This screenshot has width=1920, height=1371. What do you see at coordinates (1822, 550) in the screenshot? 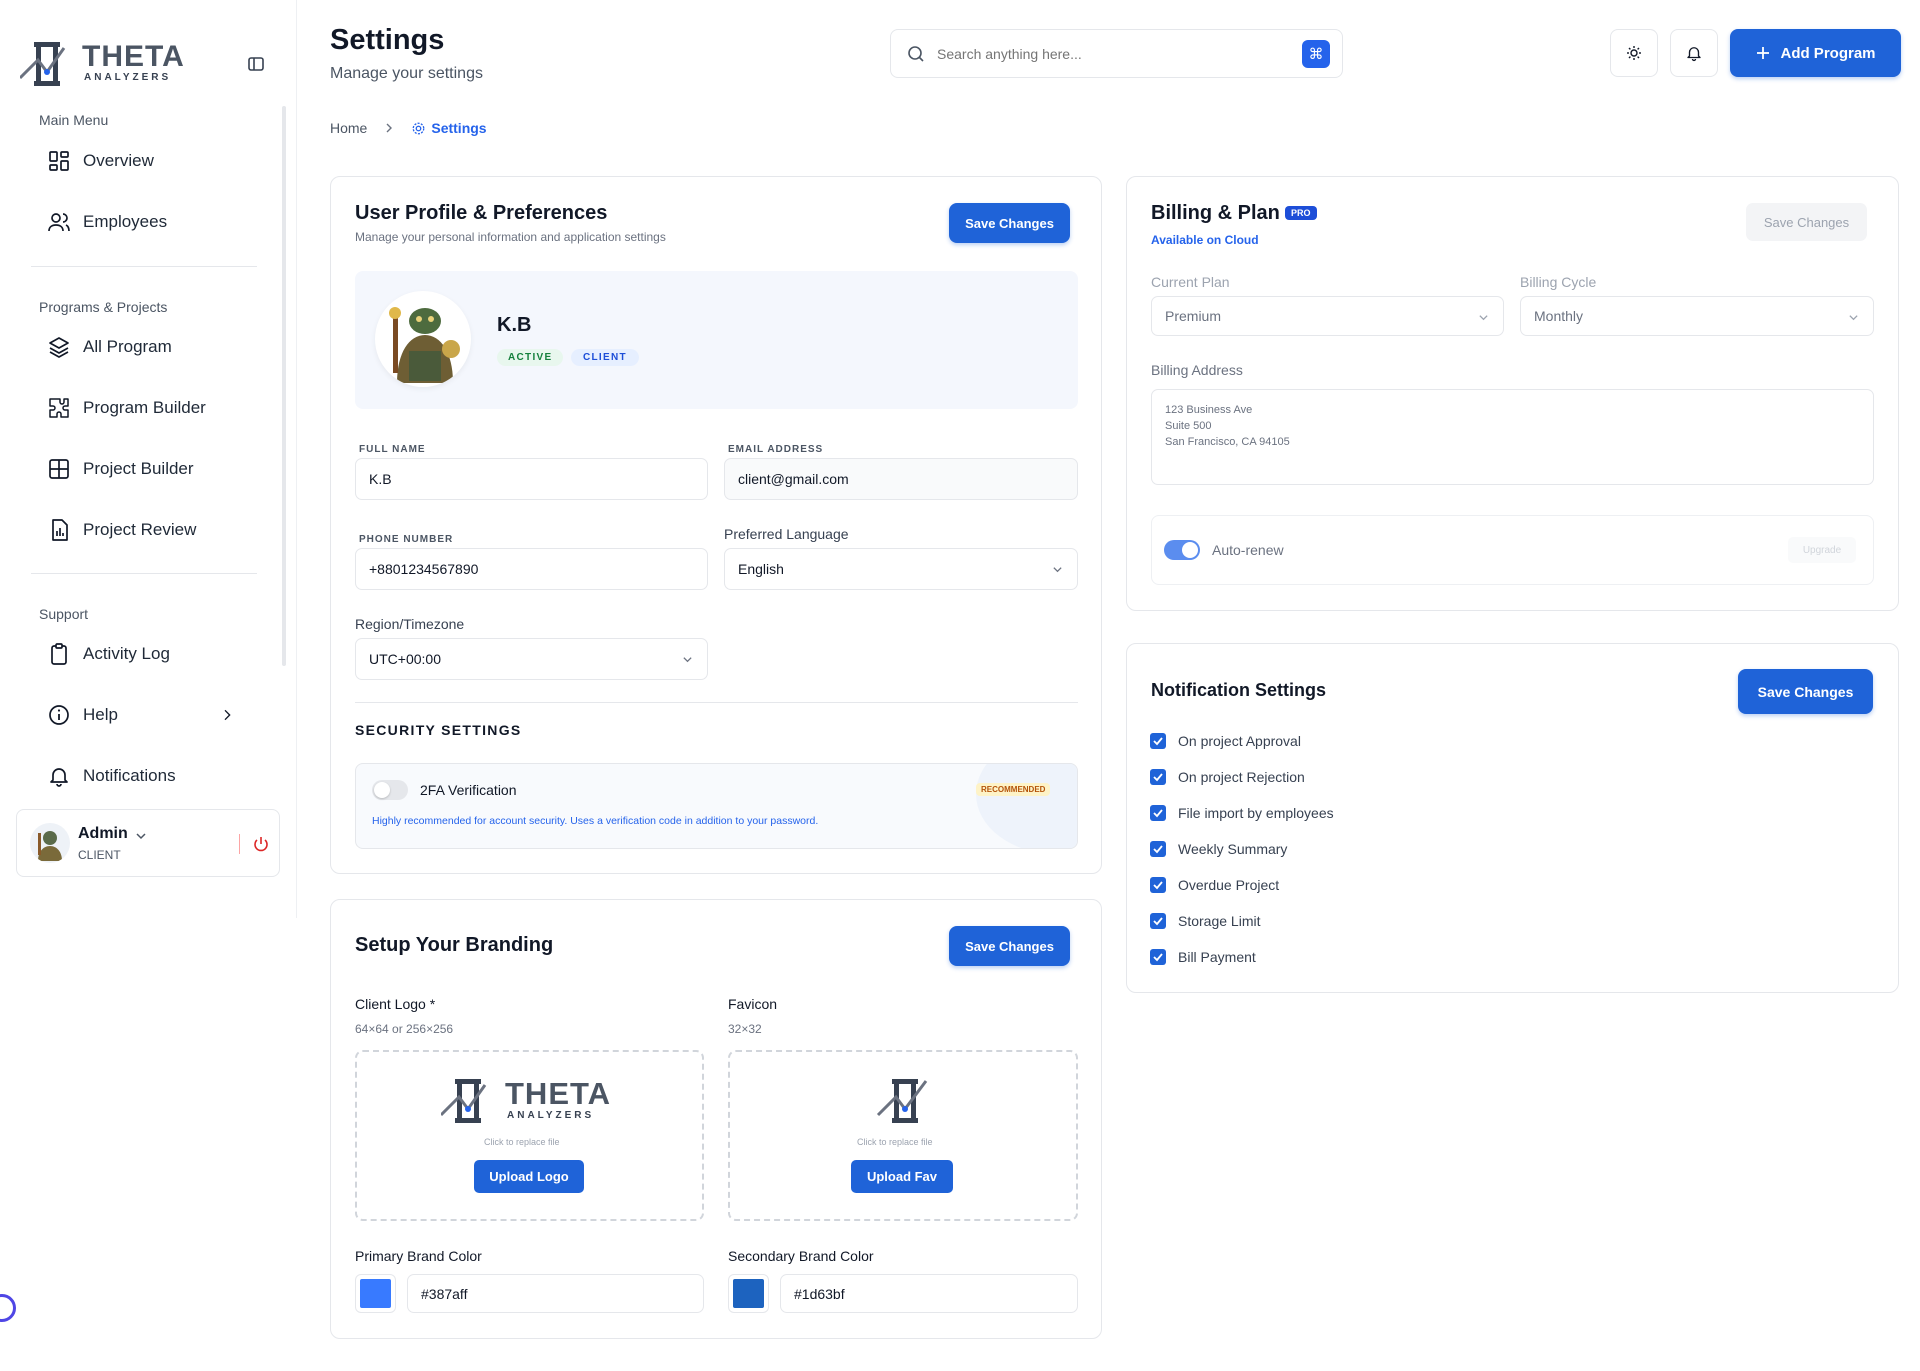
I see `upgrade-button: Upgrade` at bounding box center [1822, 550].